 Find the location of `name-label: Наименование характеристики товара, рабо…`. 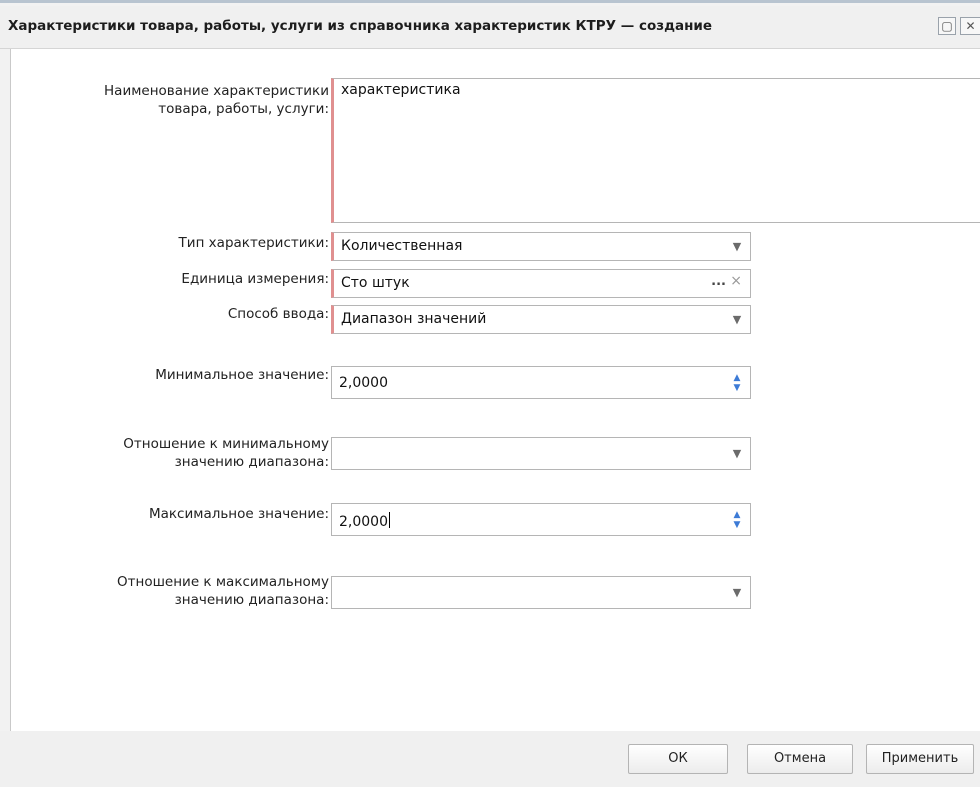

name-label: Наименование характеристики товара, рабо… is located at coordinates (216, 100).